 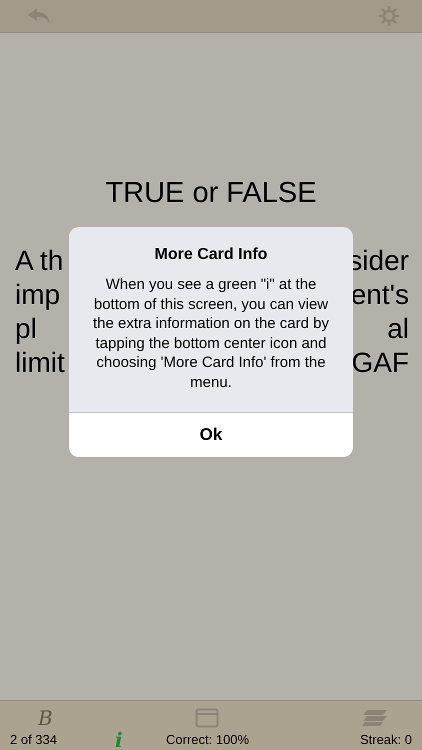 What do you see at coordinates (40, 363) in the screenshot?
I see `card-text: limit` at bounding box center [40, 363].